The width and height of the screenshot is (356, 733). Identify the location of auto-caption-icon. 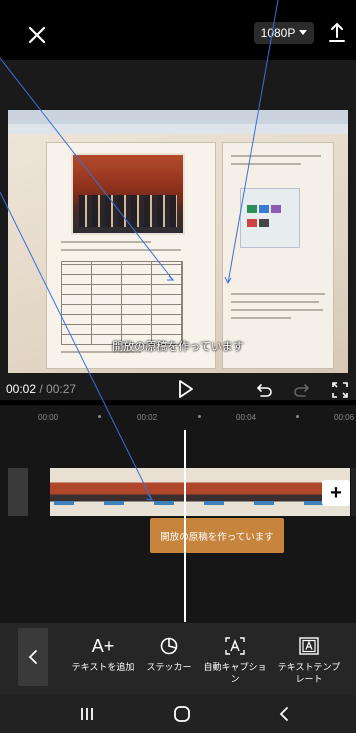
(235, 646).